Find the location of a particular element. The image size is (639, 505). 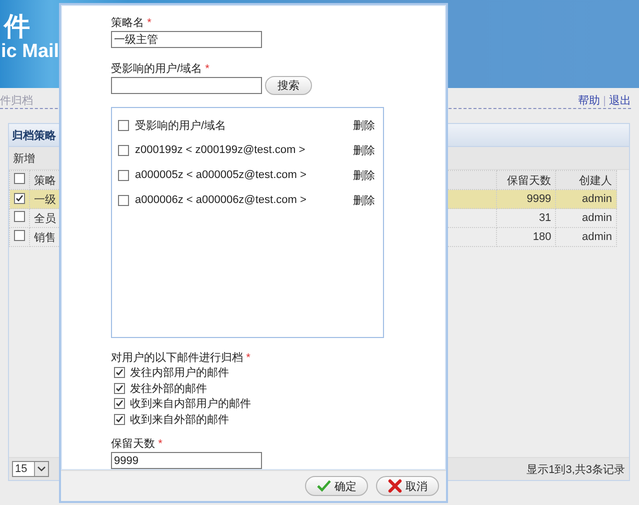

table-cell: 全员 is located at coordinates (45, 218).